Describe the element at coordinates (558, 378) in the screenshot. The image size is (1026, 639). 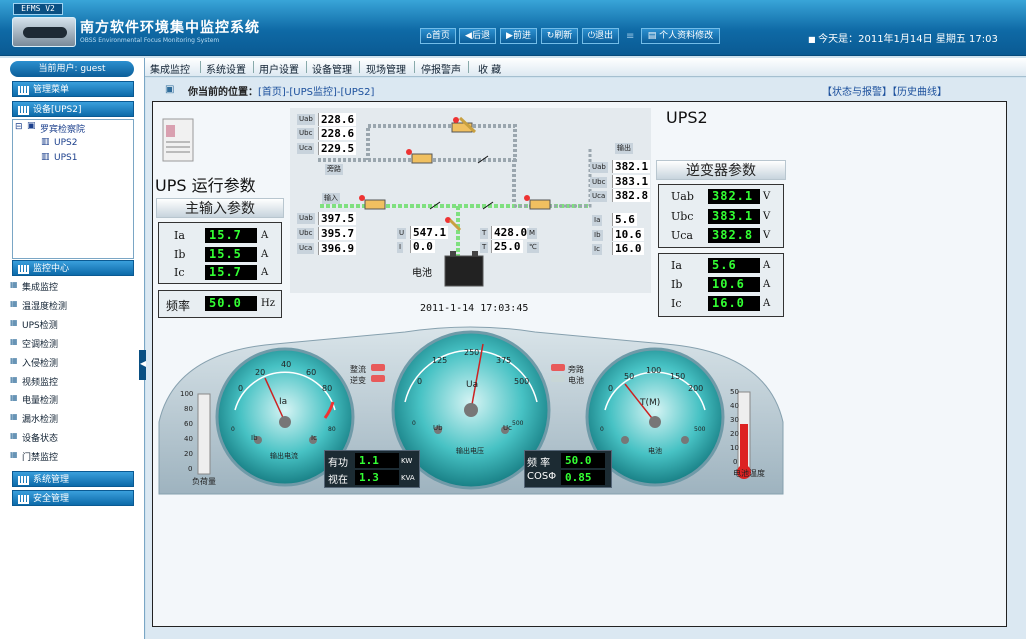
I see `battery-indicator` at that location.